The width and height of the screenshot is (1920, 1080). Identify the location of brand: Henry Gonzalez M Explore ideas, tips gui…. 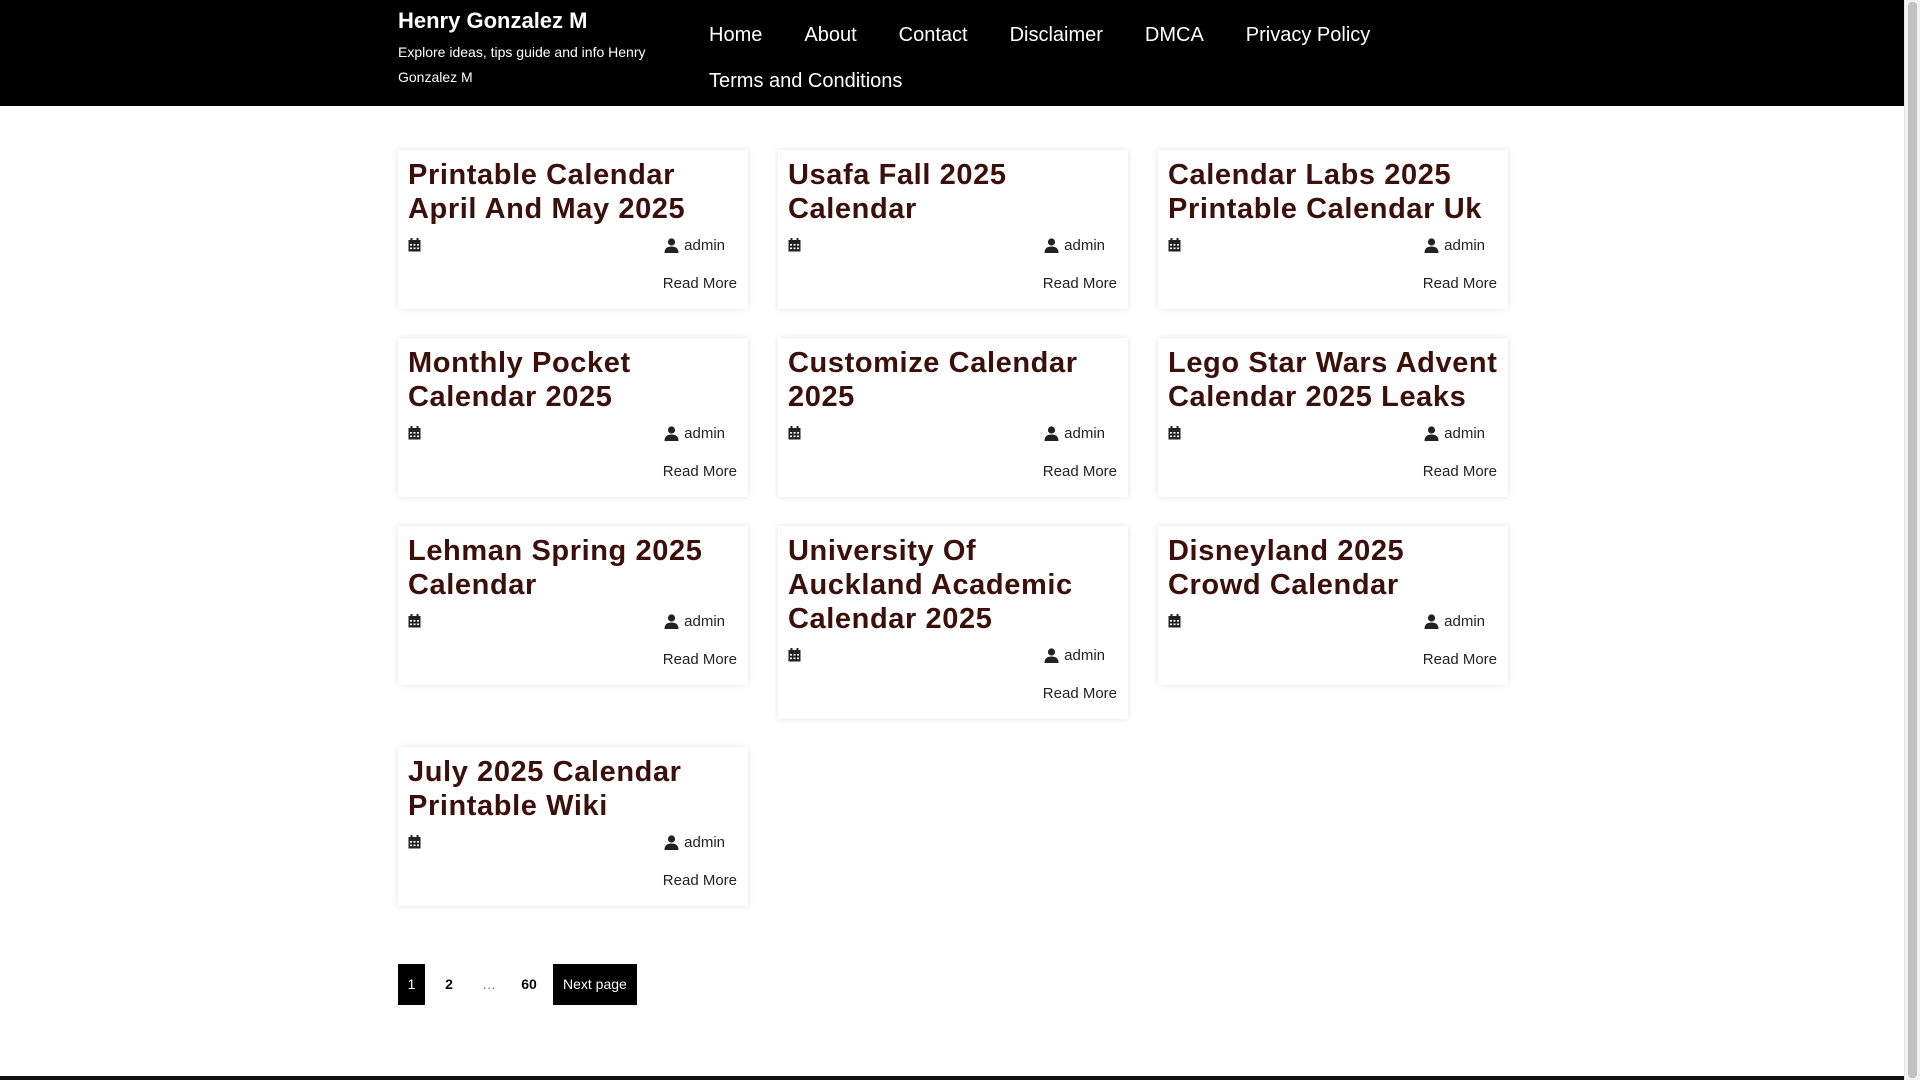
(533, 49).